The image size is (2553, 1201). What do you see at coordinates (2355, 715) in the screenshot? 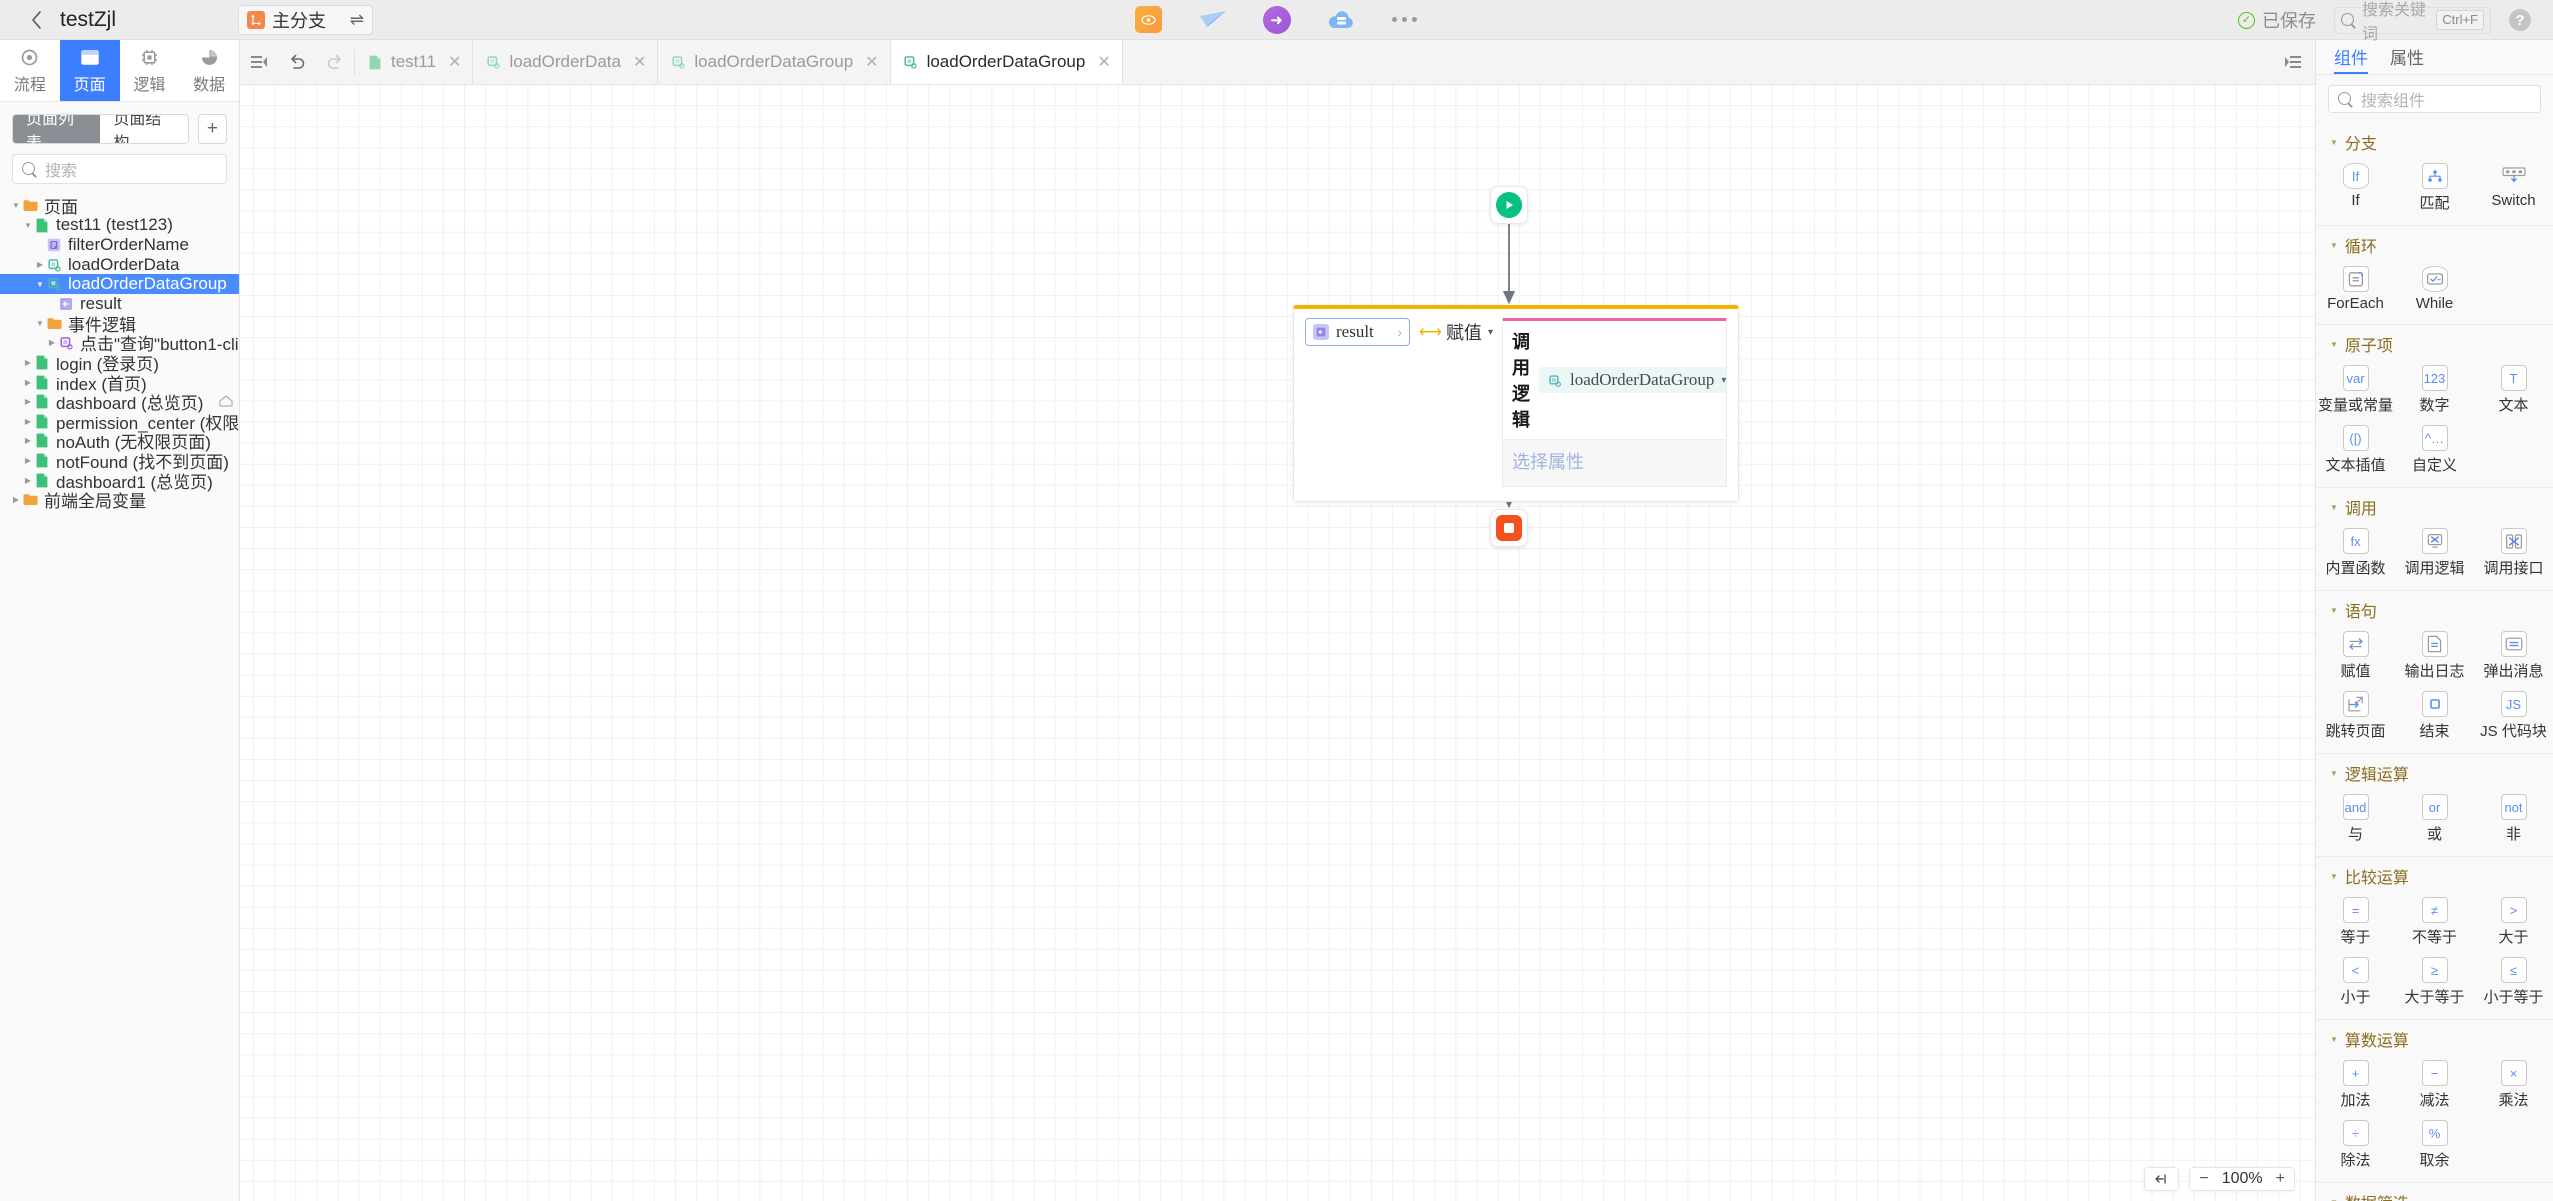
I see `component-item: 跳转页面` at bounding box center [2355, 715].